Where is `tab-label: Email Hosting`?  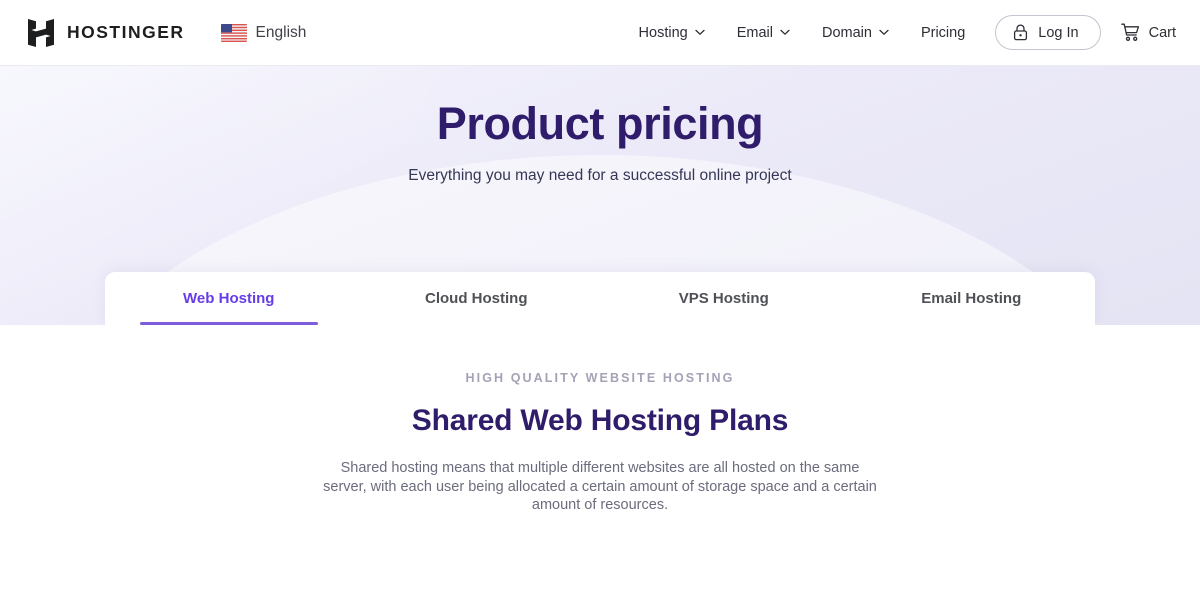 tab-label: Email Hosting is located at coordinates (971, 298).